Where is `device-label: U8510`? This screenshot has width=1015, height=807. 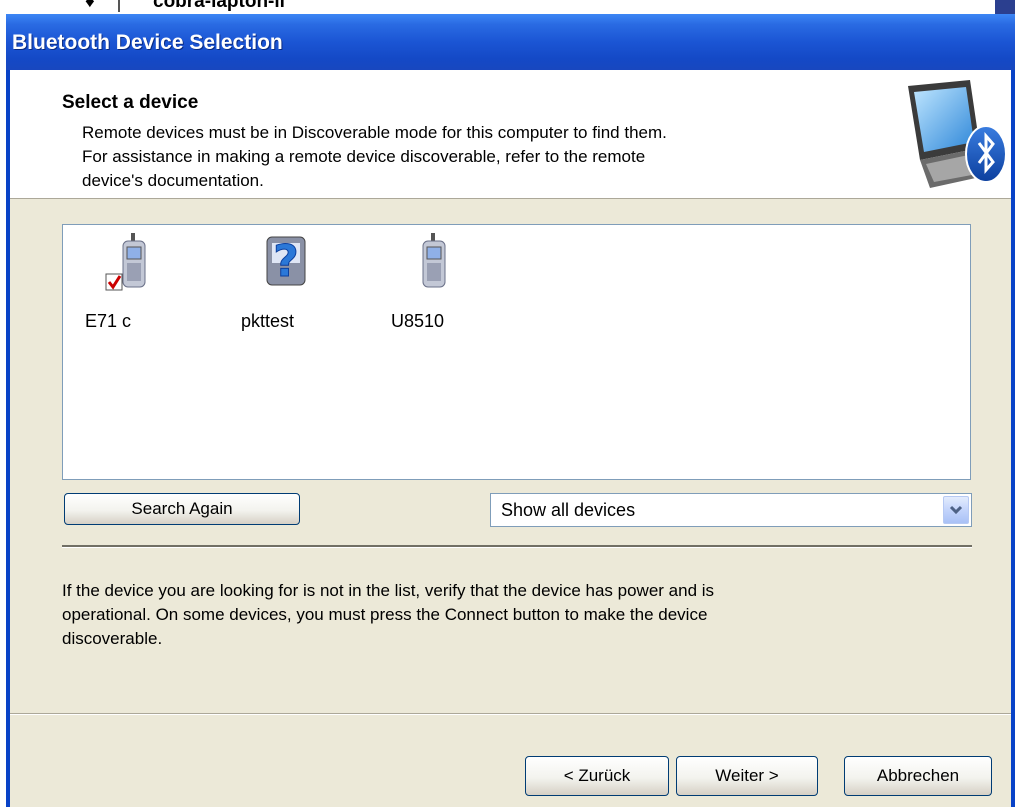
device-label: U8510 is located at coordinates (418, 321).